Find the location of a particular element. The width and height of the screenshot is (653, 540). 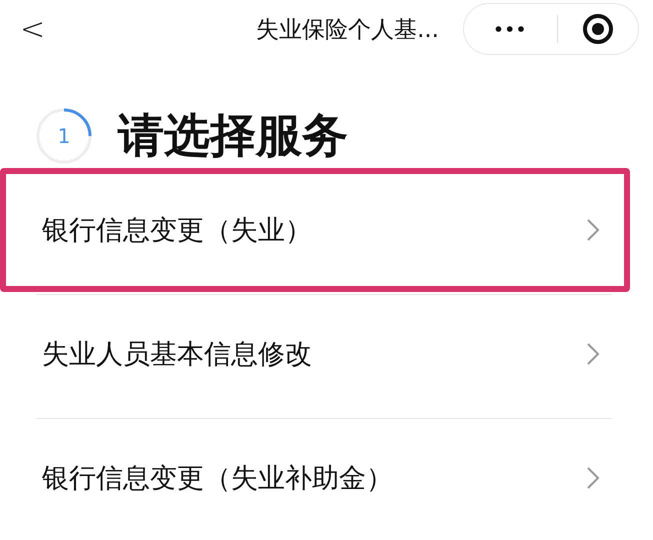

progress-ring is located at coordinates (64, 136).